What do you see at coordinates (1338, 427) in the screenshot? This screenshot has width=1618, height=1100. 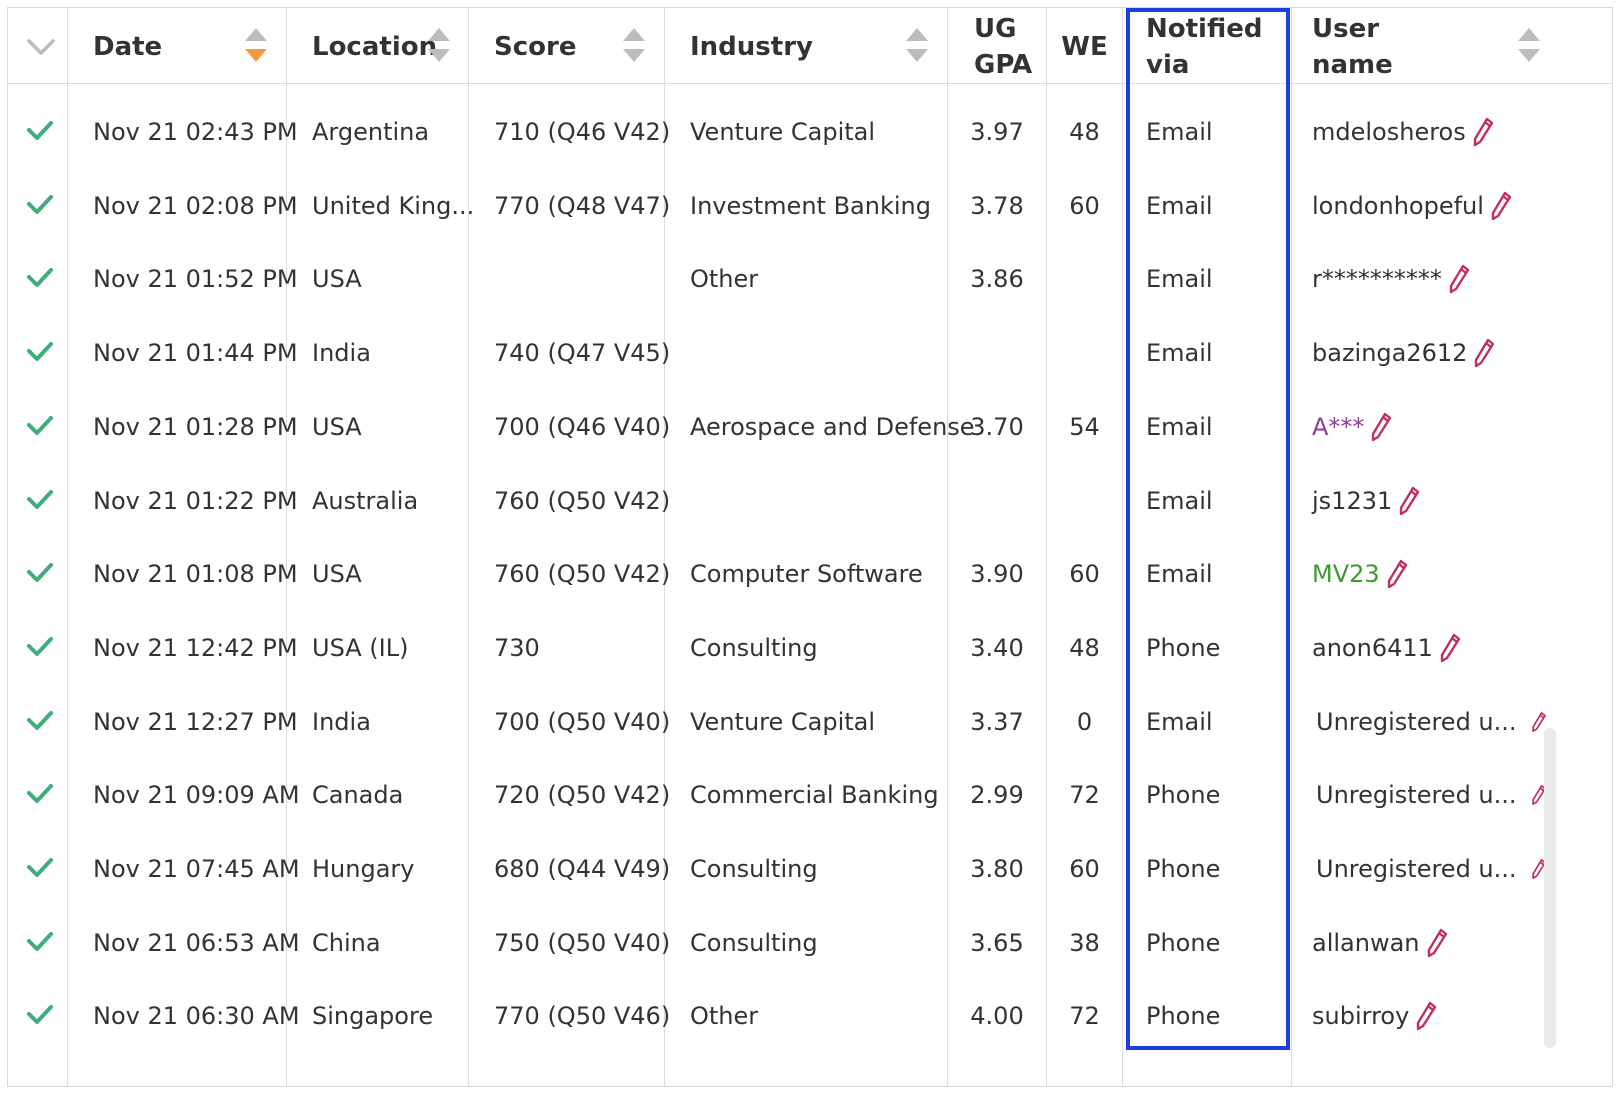 I see `username-link: A***` at bounding box center [1338, 427].